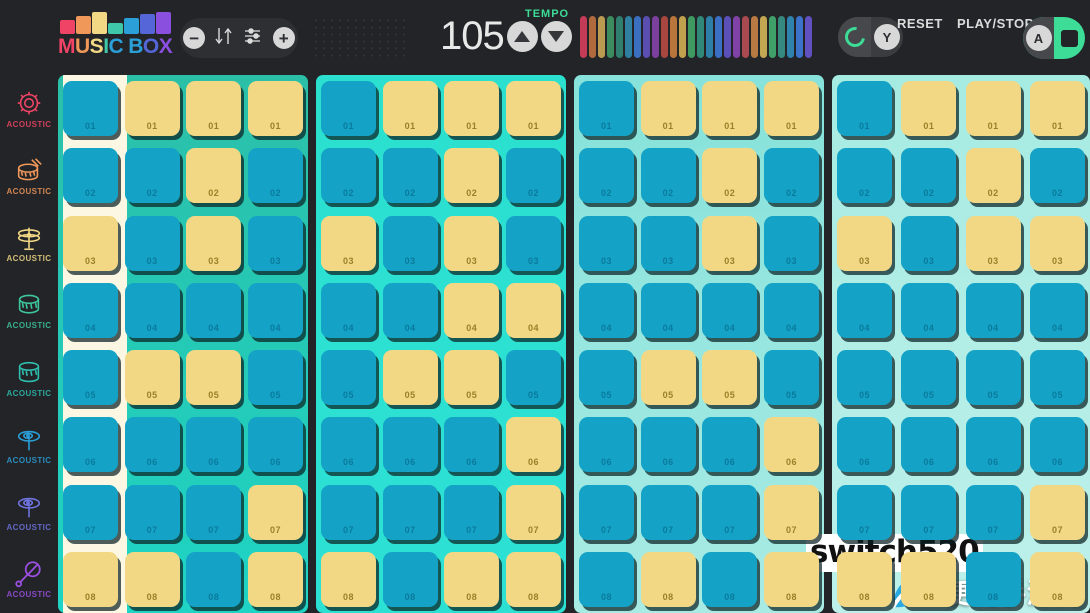 This screenshot has width=1090, height=613. I want to click on sidebar-item-shaker: ACOUSTIC, so click(29, 579).